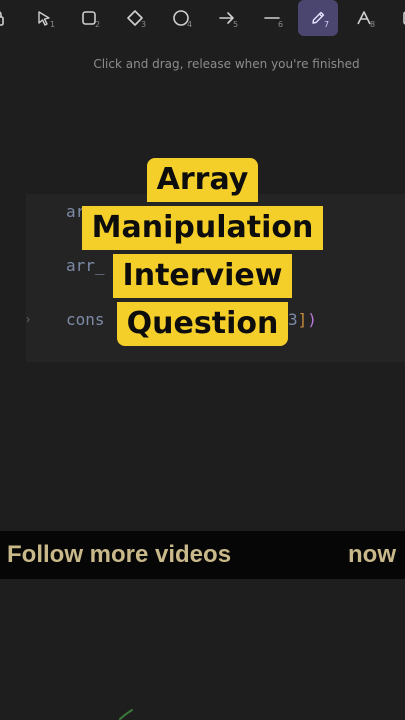  Describe the element at coordinates (227, 18) in the screenshot. I see `arrow-tool: 5` at that location.